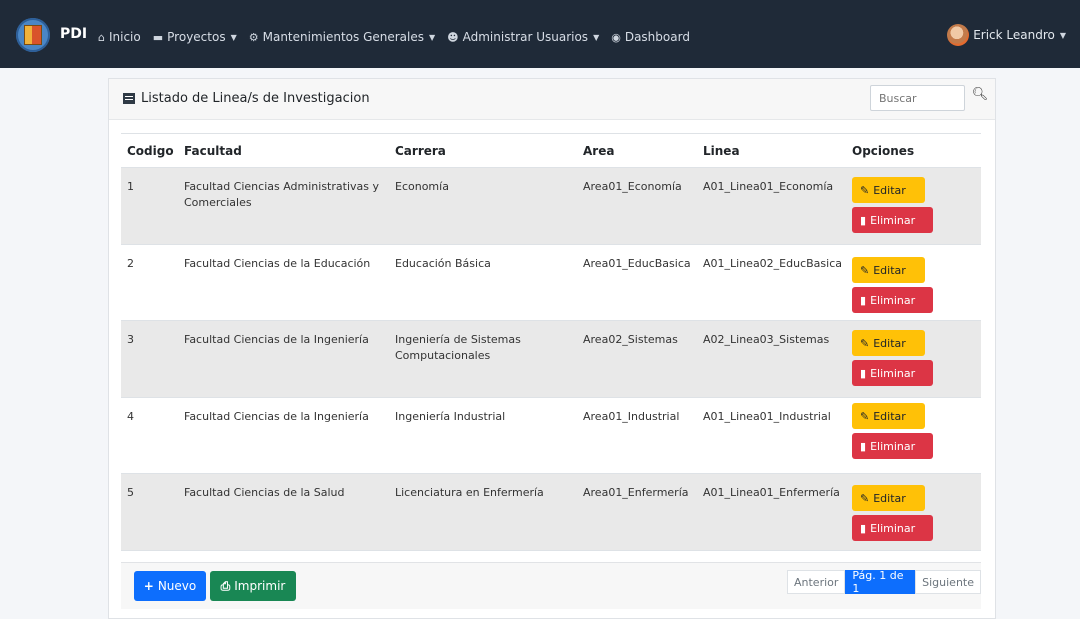  What do you see at coordinates (260, 586) in the screenshot?
I see `print-button-label: Imprimir` at bounding box center [260, 586].